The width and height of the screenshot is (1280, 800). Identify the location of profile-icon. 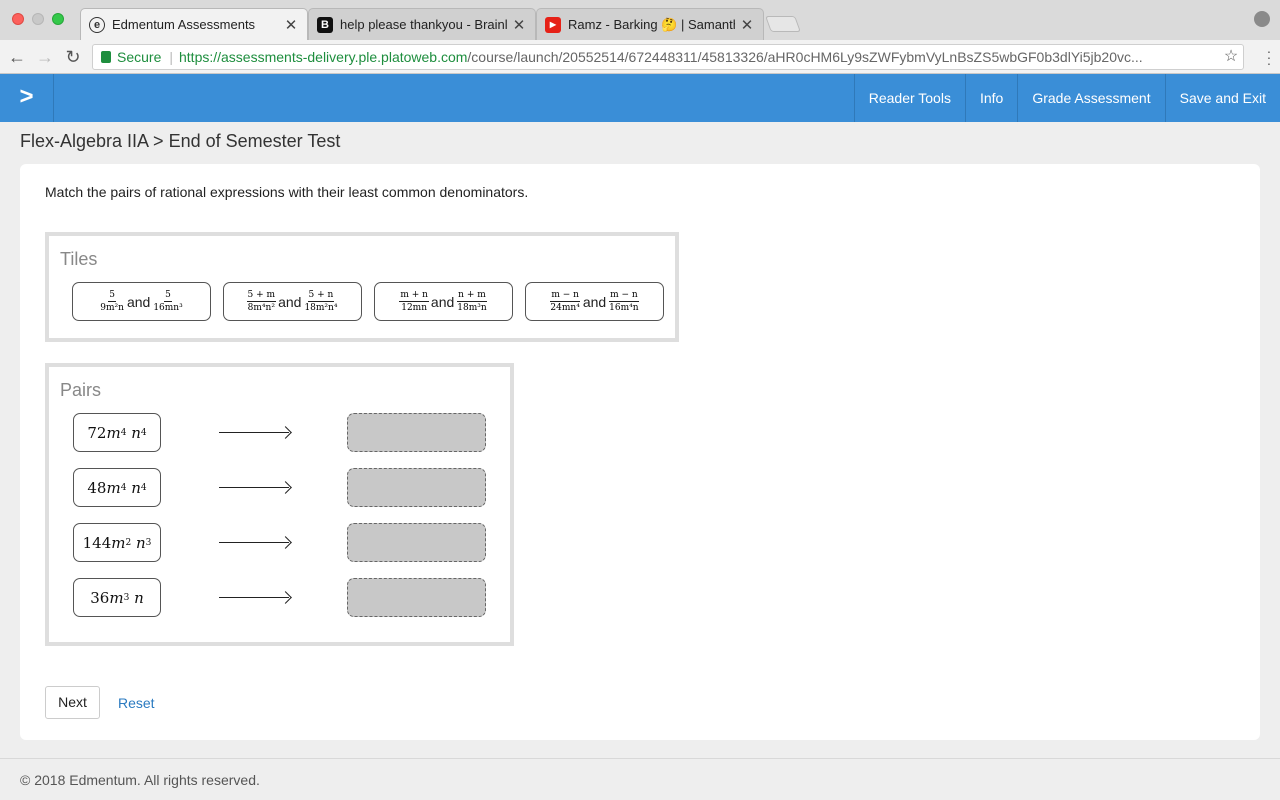
(1262, 19).